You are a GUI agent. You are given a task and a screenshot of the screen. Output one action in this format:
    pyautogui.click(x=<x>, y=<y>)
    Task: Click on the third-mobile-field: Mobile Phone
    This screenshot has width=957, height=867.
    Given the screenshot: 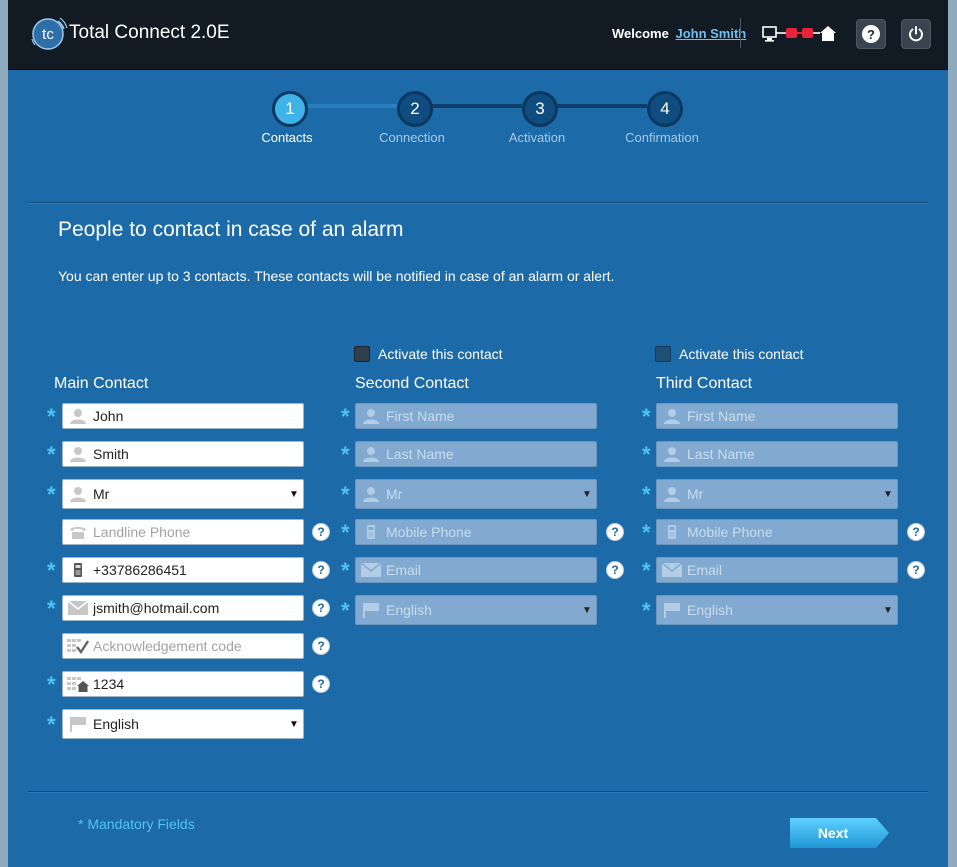 What is the action you would take?
    pyautogui.click(x=777, y=532)
    